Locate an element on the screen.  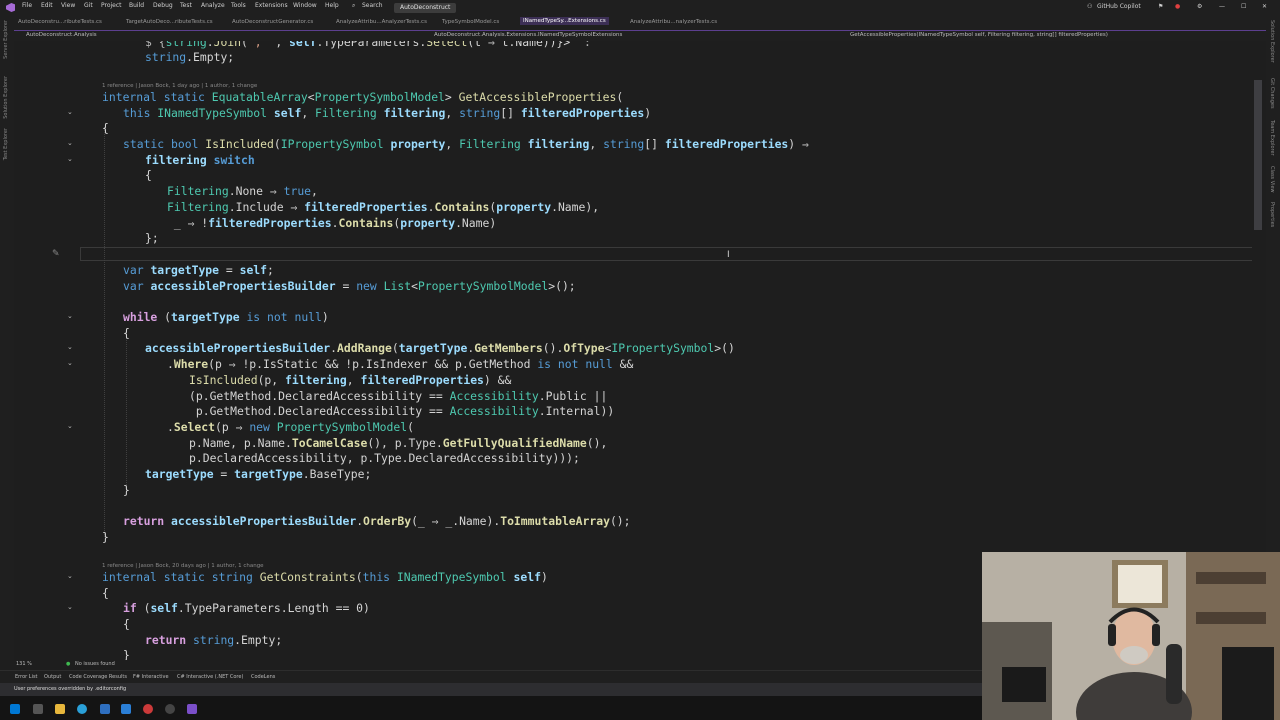
menu-analyze: Analyze is located at coordinates (213, 5).